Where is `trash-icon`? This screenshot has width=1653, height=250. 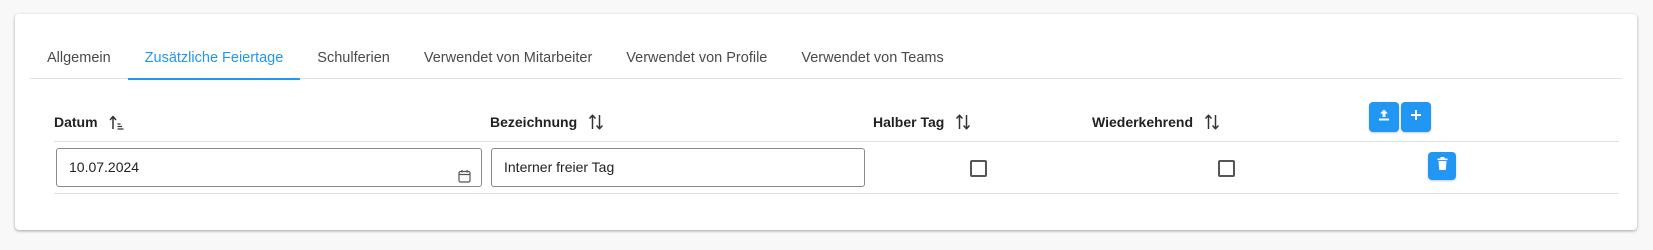 trash-icon is located at coordinates (1442, 166).